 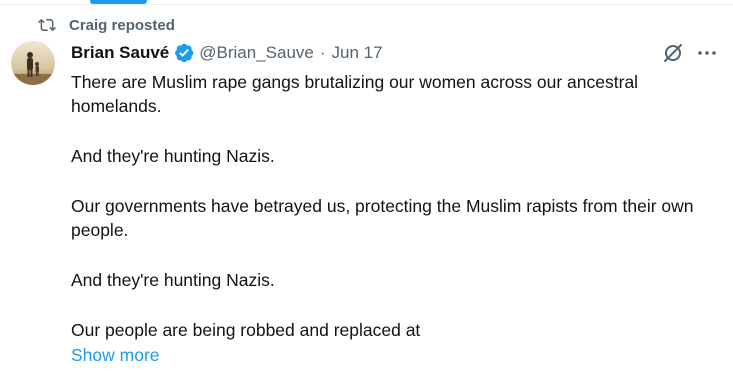 What do you see at coordinates (184, 53) in the screenshot?
I see `verified-badge-icon` at bounding box center [184, 53].